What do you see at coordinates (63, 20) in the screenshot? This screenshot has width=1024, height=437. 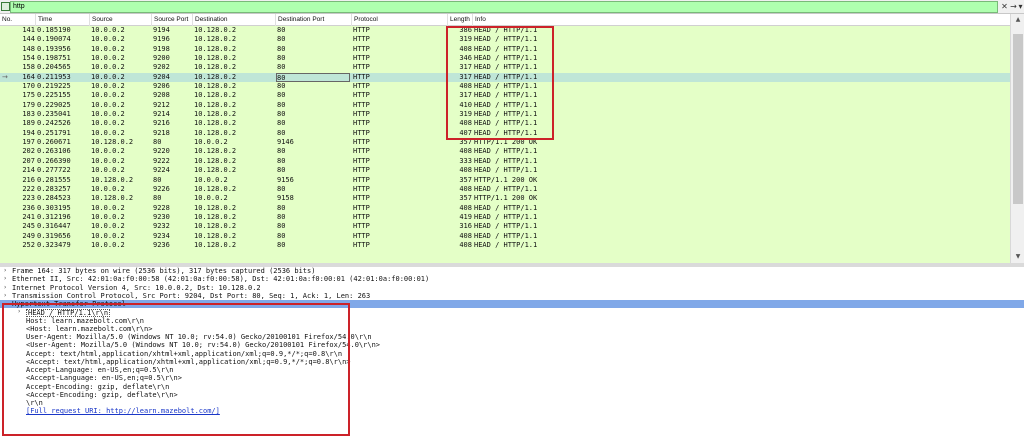 I see `column-header-time: Time` at bounding box center [63, 20].